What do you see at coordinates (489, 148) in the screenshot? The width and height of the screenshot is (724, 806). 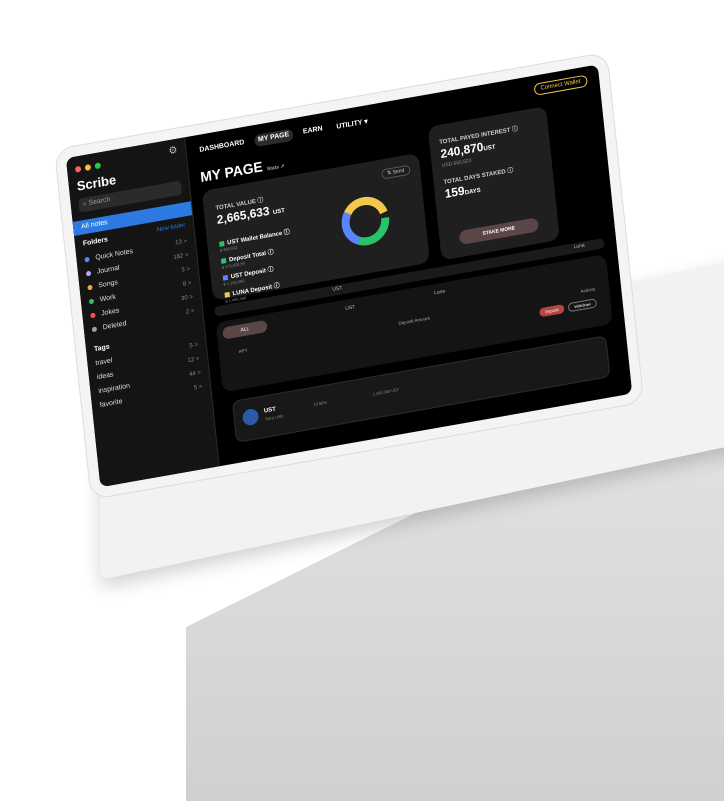 I see `interest-unit: UST` at bounding box center [489, 148].